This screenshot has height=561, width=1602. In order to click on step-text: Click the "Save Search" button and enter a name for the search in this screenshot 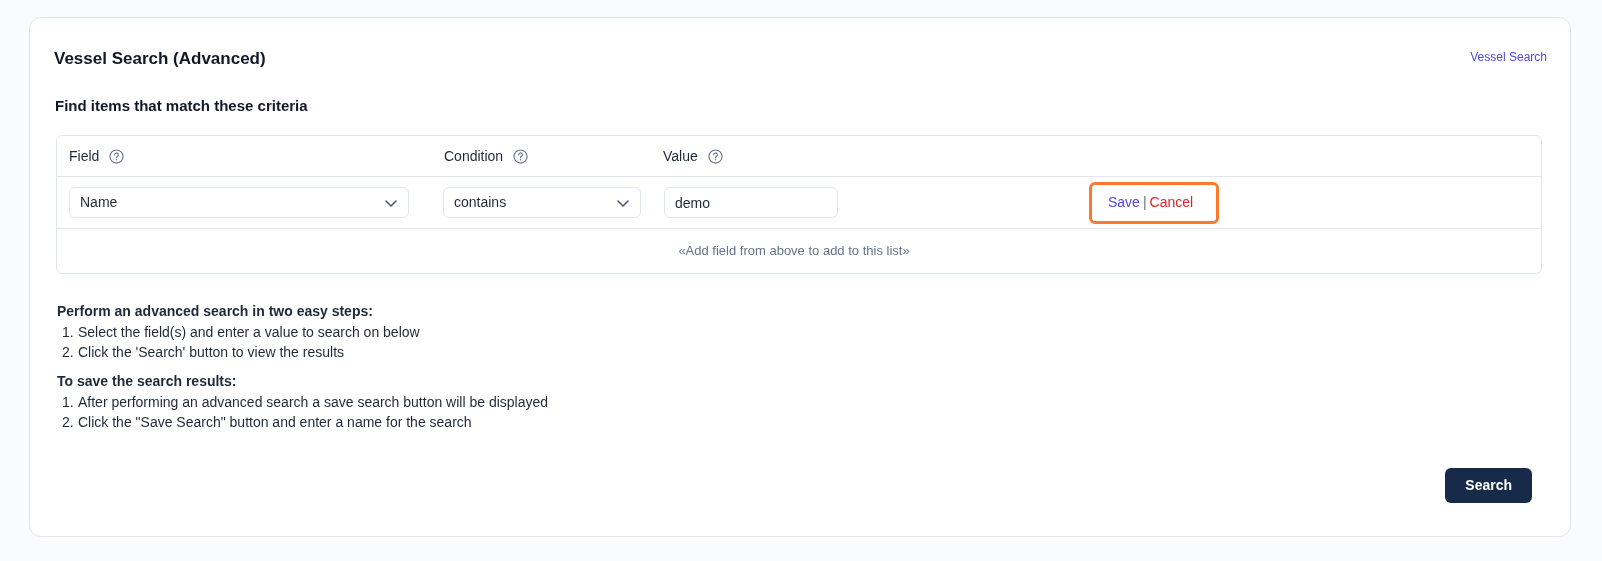, I will do `click(275, 422)`.